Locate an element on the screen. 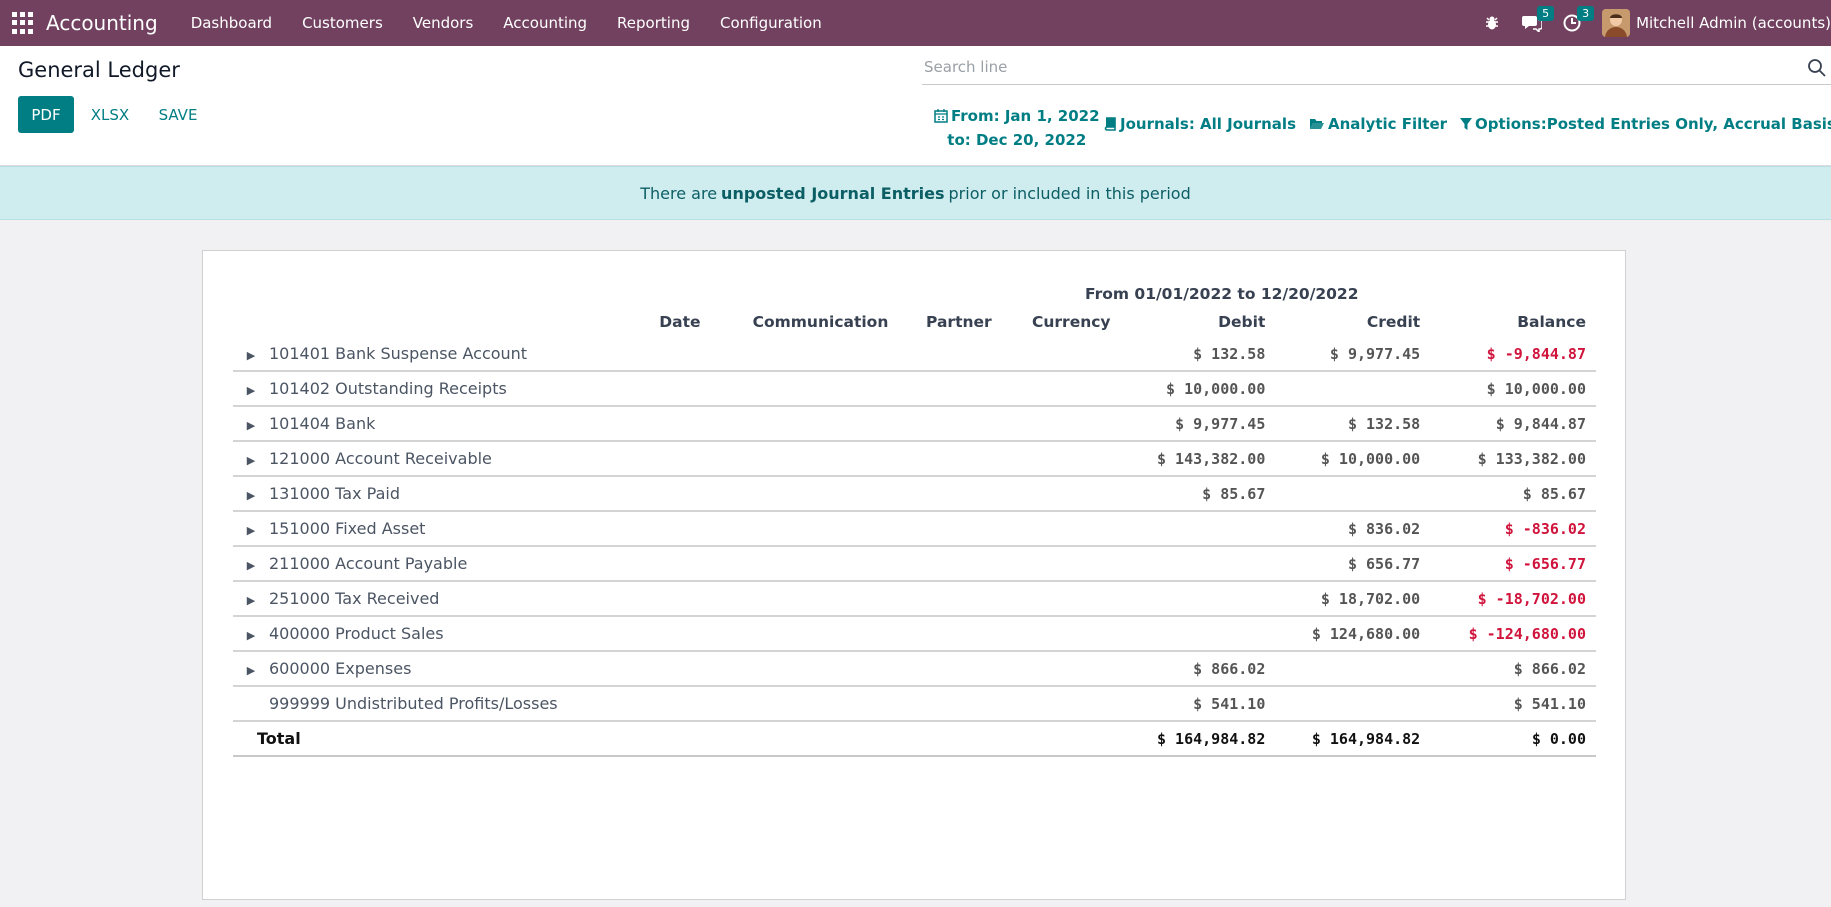 The width and height of the screenshot is (1831, 907). account-cell: ▶ 151000 Fixed Asset is located at coordinates (435, 529).